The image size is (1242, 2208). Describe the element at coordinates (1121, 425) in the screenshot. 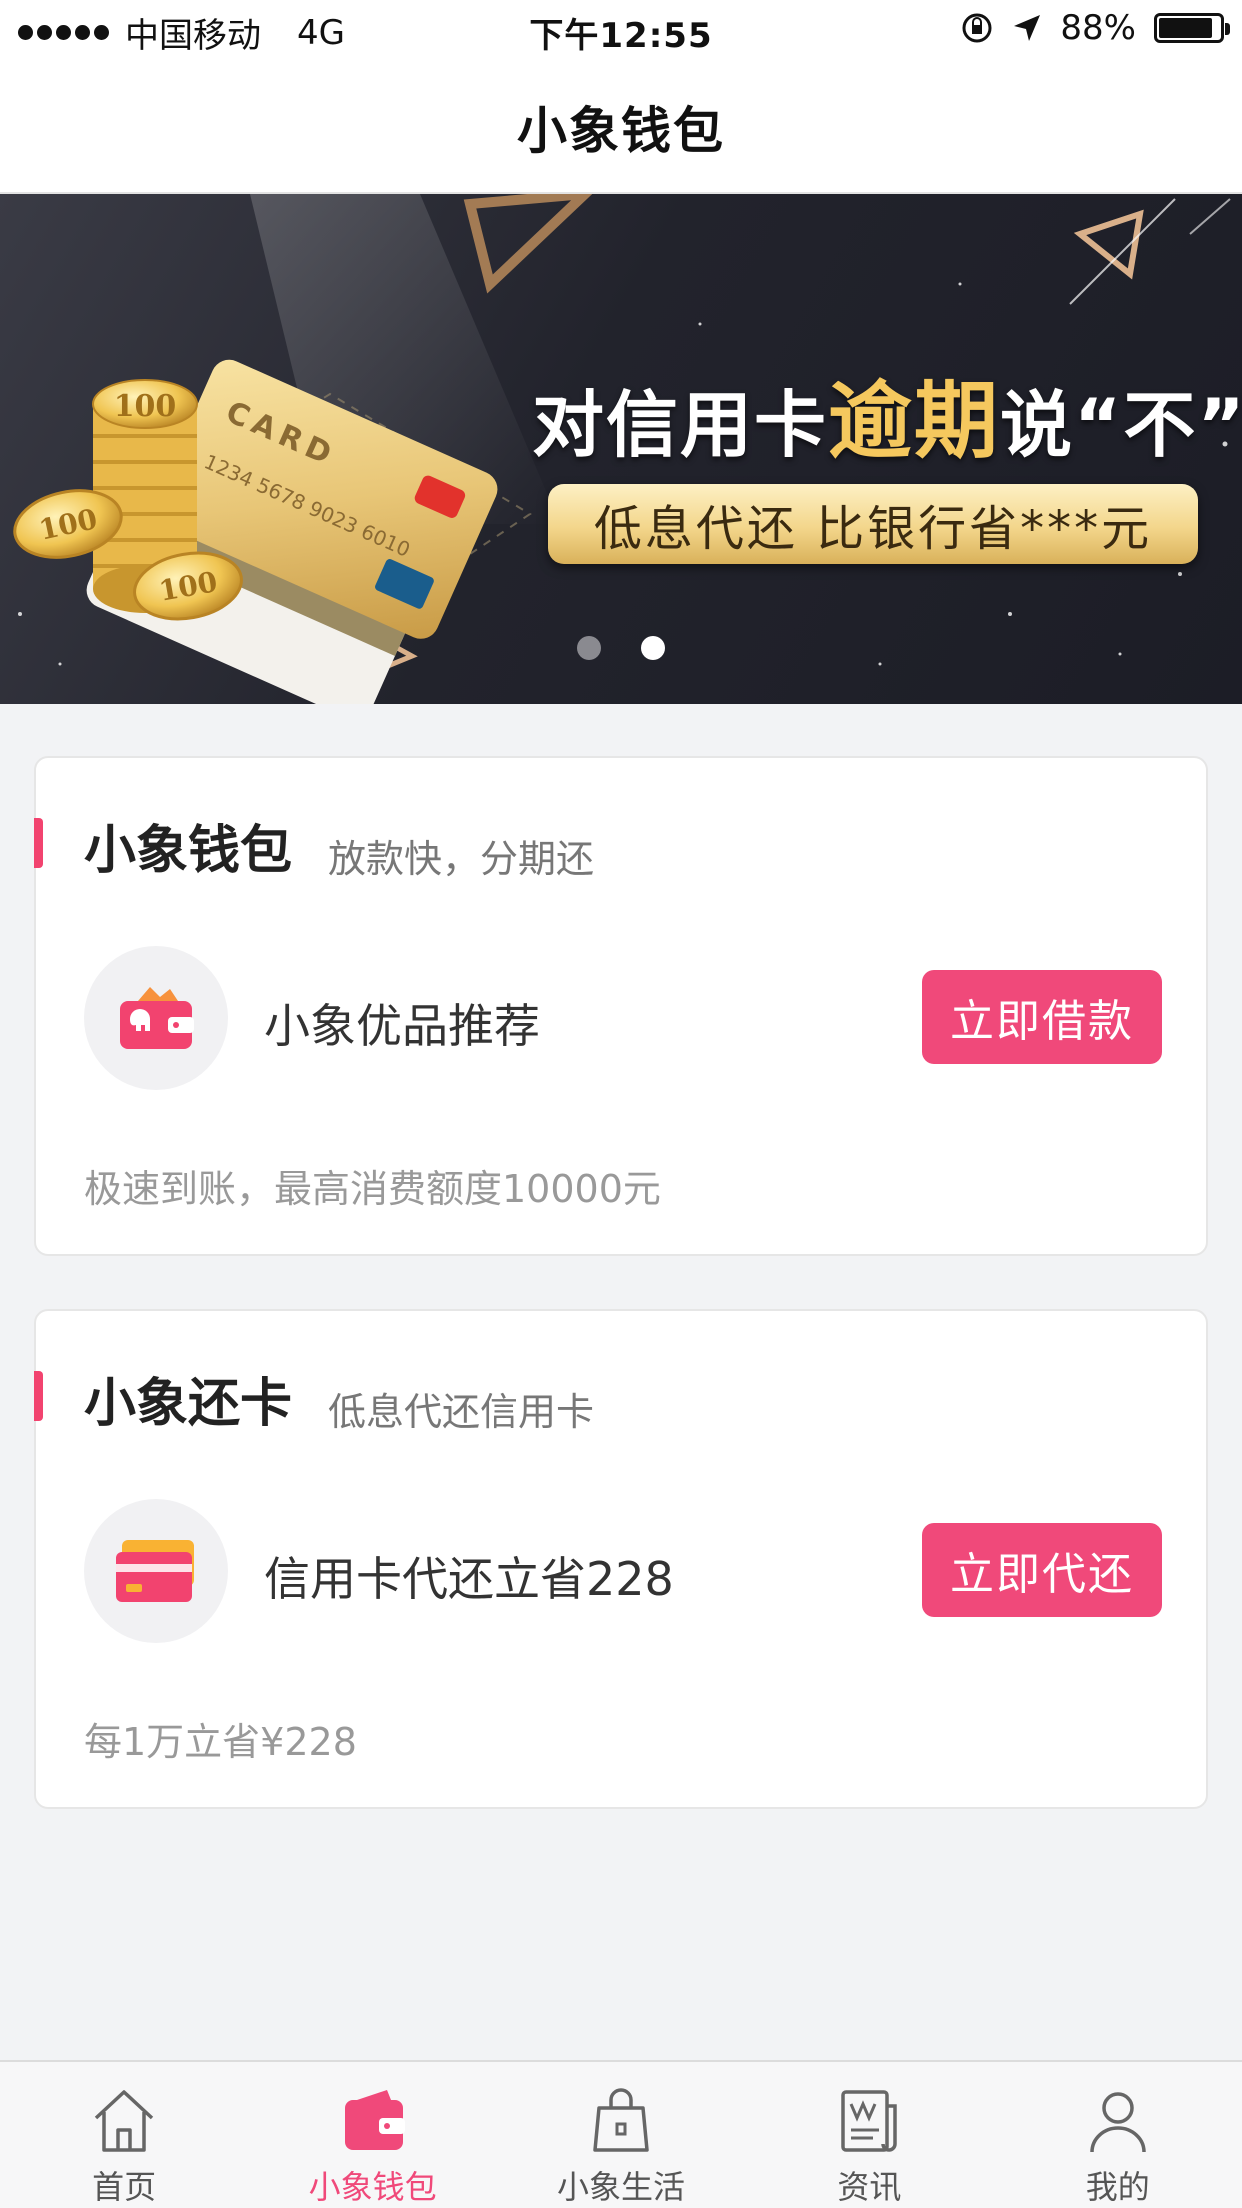

I see `headline-post: 说“不”` at that location.